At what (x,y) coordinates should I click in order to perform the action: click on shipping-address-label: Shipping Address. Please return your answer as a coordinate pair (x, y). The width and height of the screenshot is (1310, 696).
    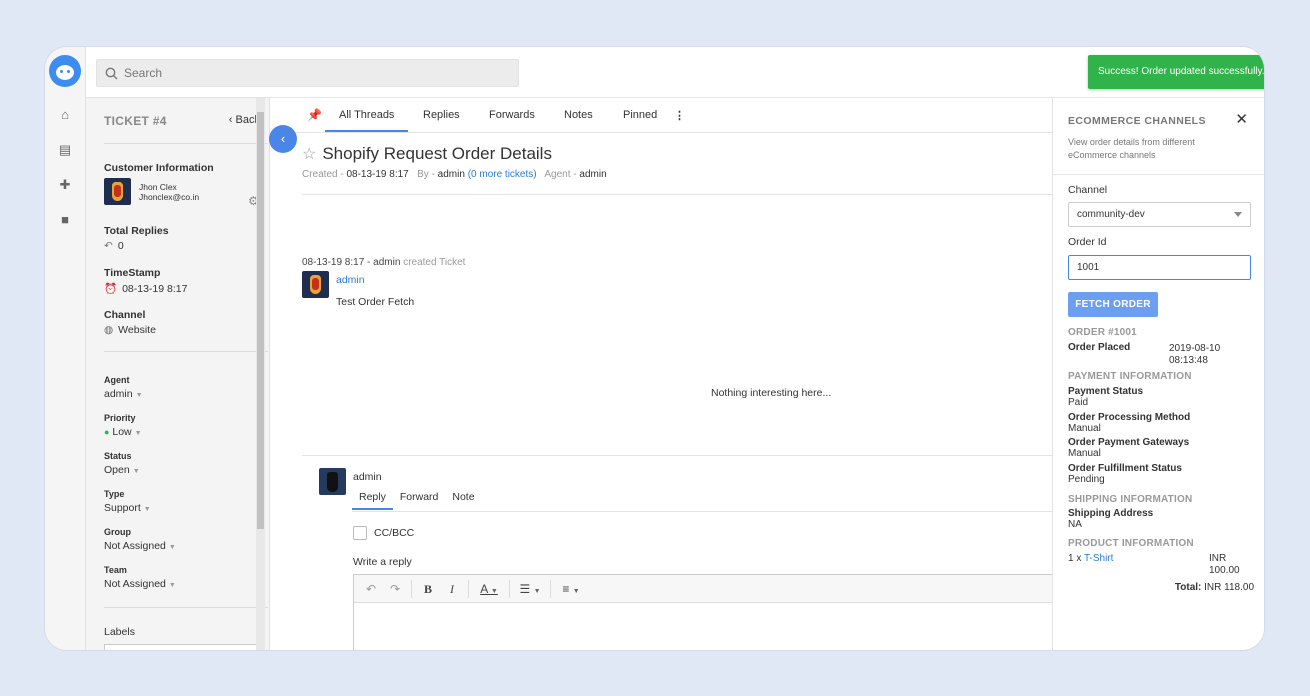
    Looking at the image, I should click on (1111, 513).